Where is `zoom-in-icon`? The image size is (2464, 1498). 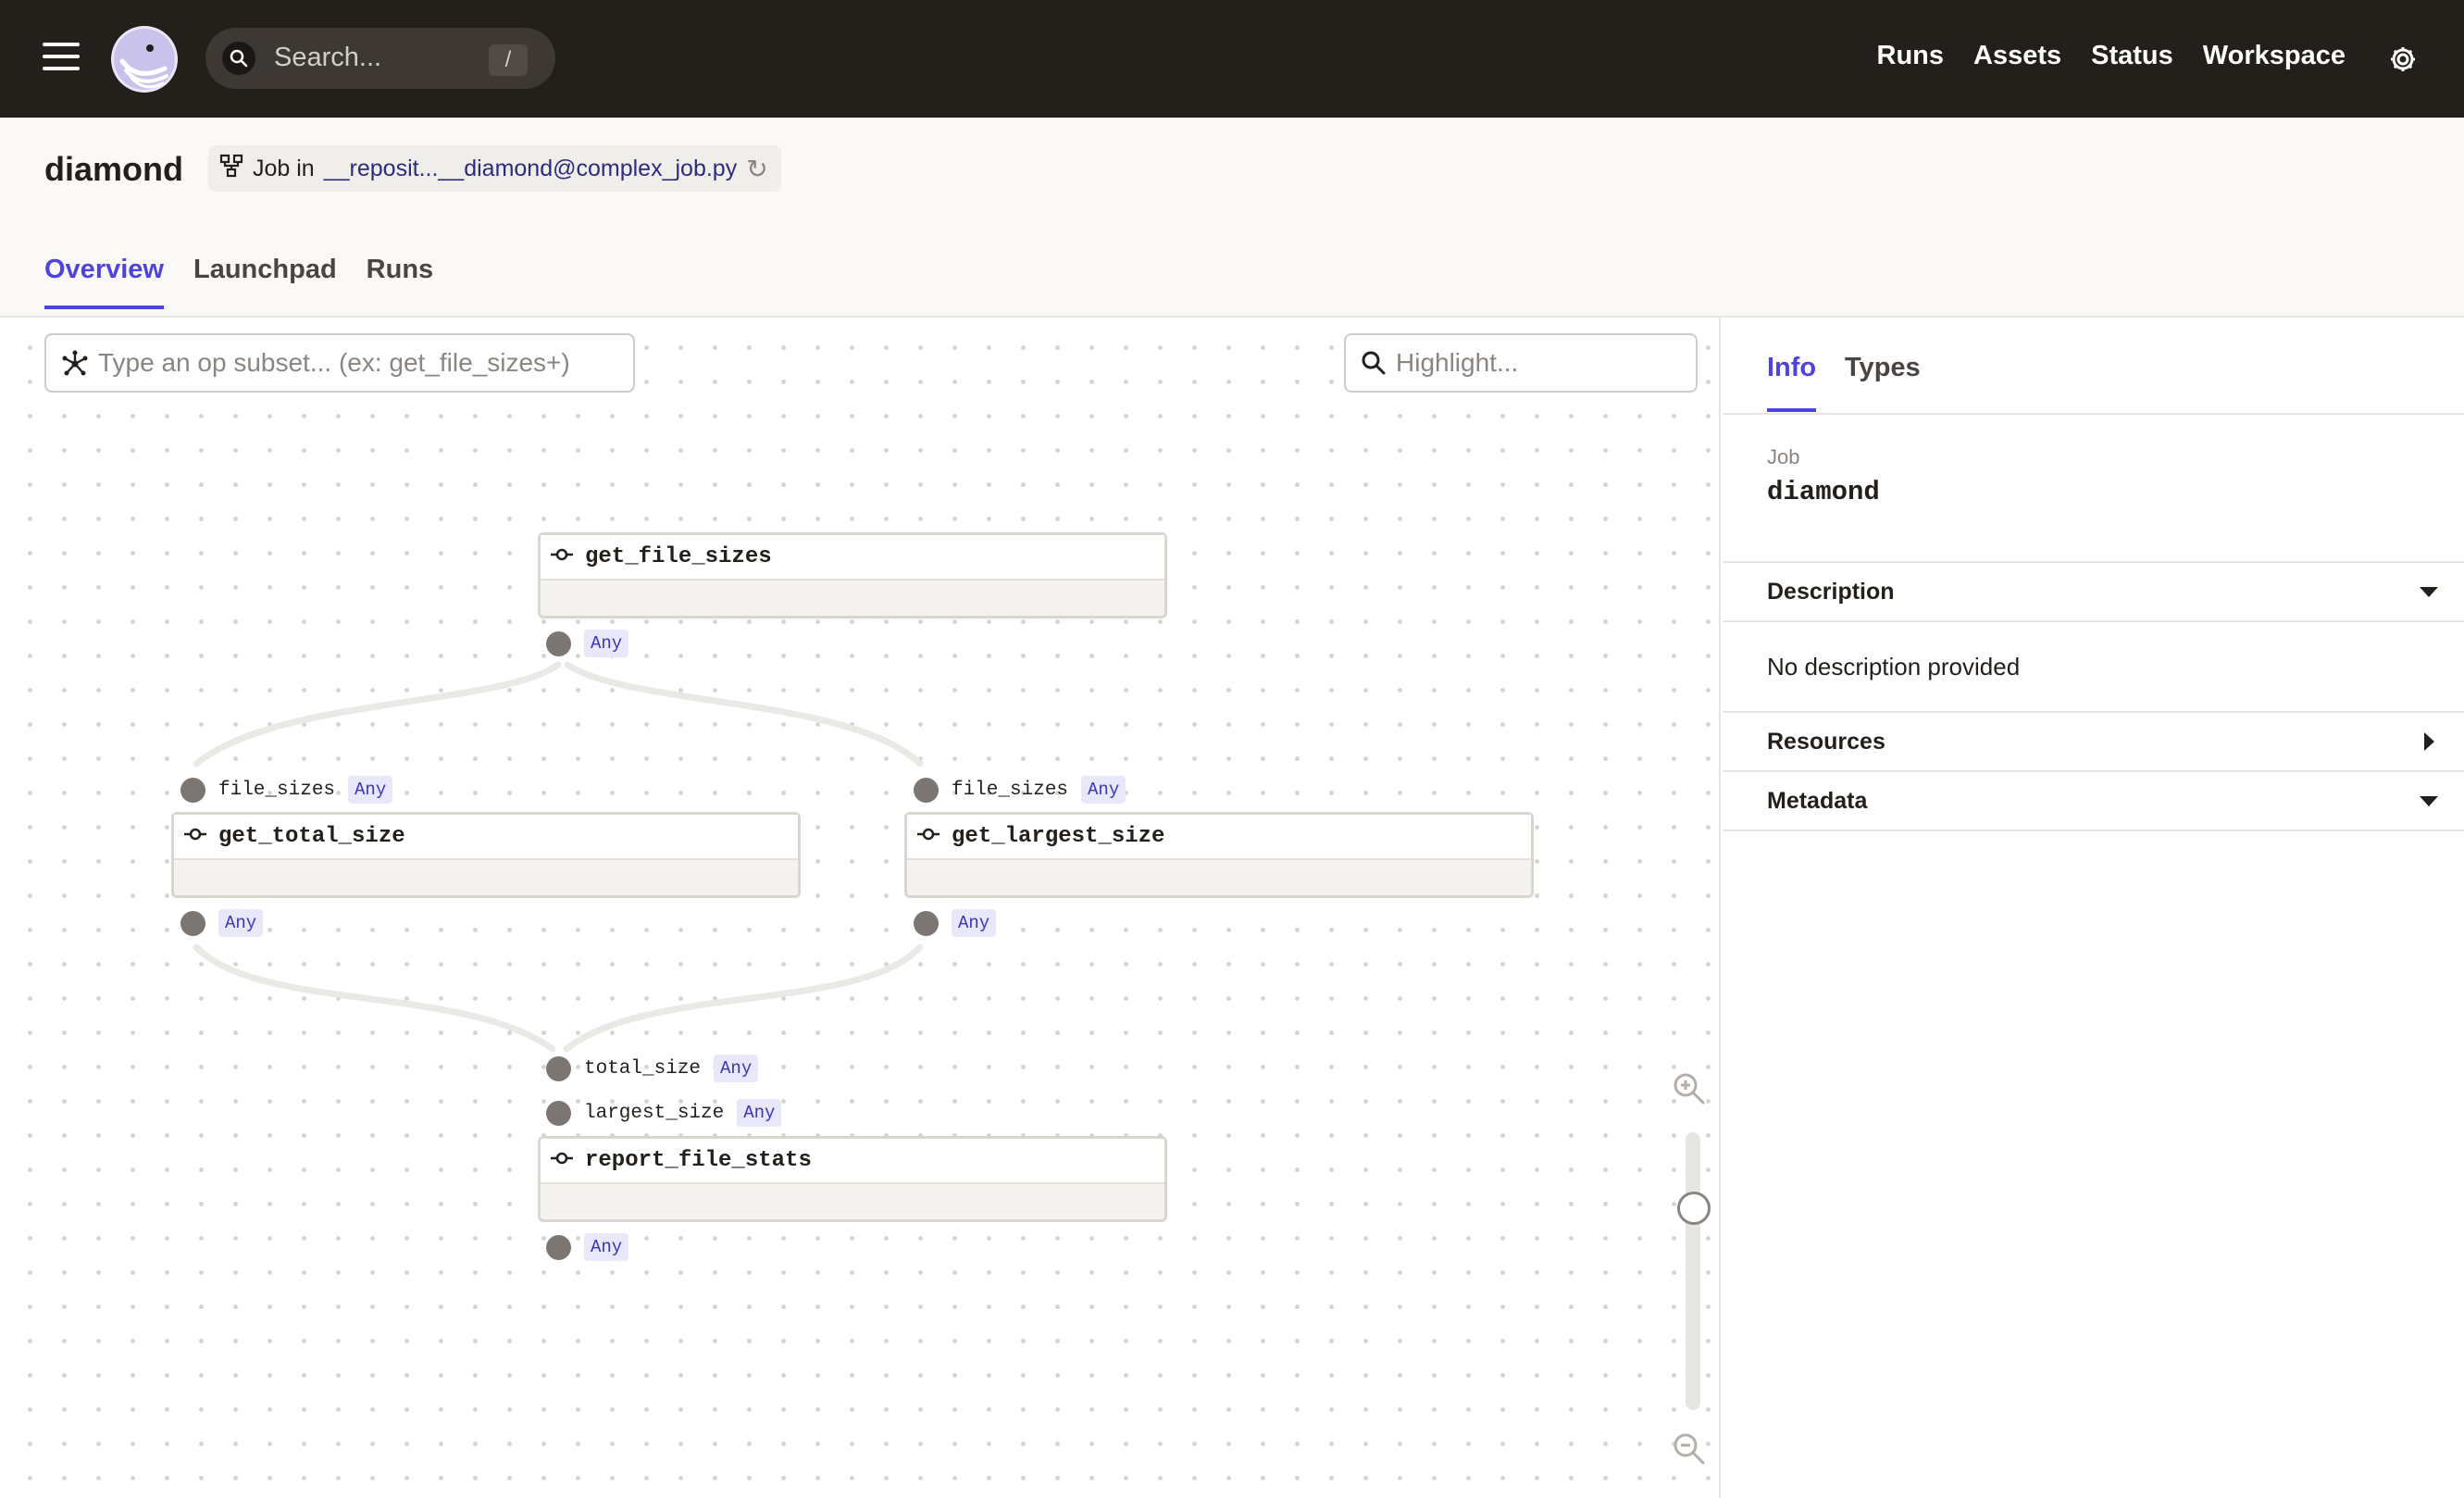
zoom-in-icon is located at coordinates (1689, 1089).